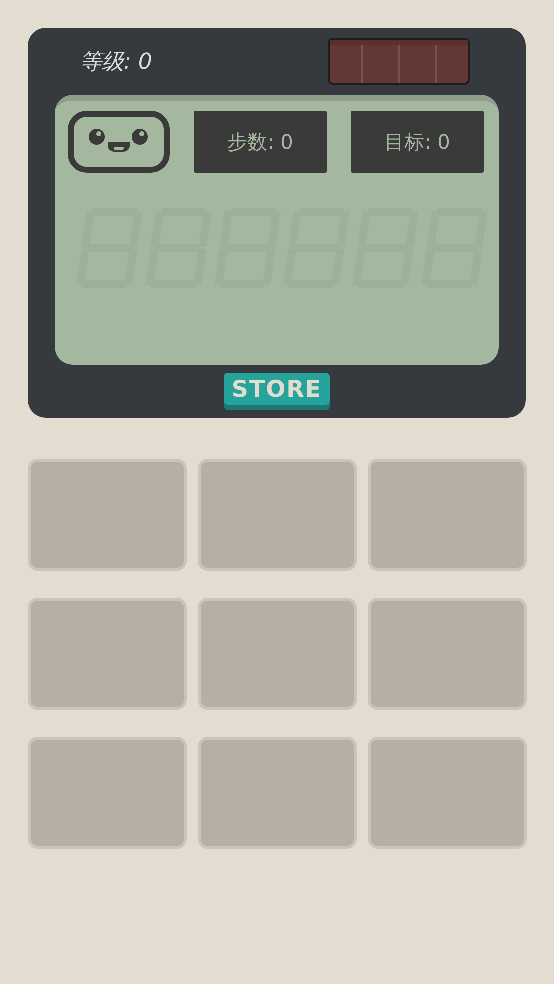 This screenshot has width=554, height=984. Describe the element at coordinates (417, 142) in the screenshot. I see `stat-display: 目标: 0` at that location.